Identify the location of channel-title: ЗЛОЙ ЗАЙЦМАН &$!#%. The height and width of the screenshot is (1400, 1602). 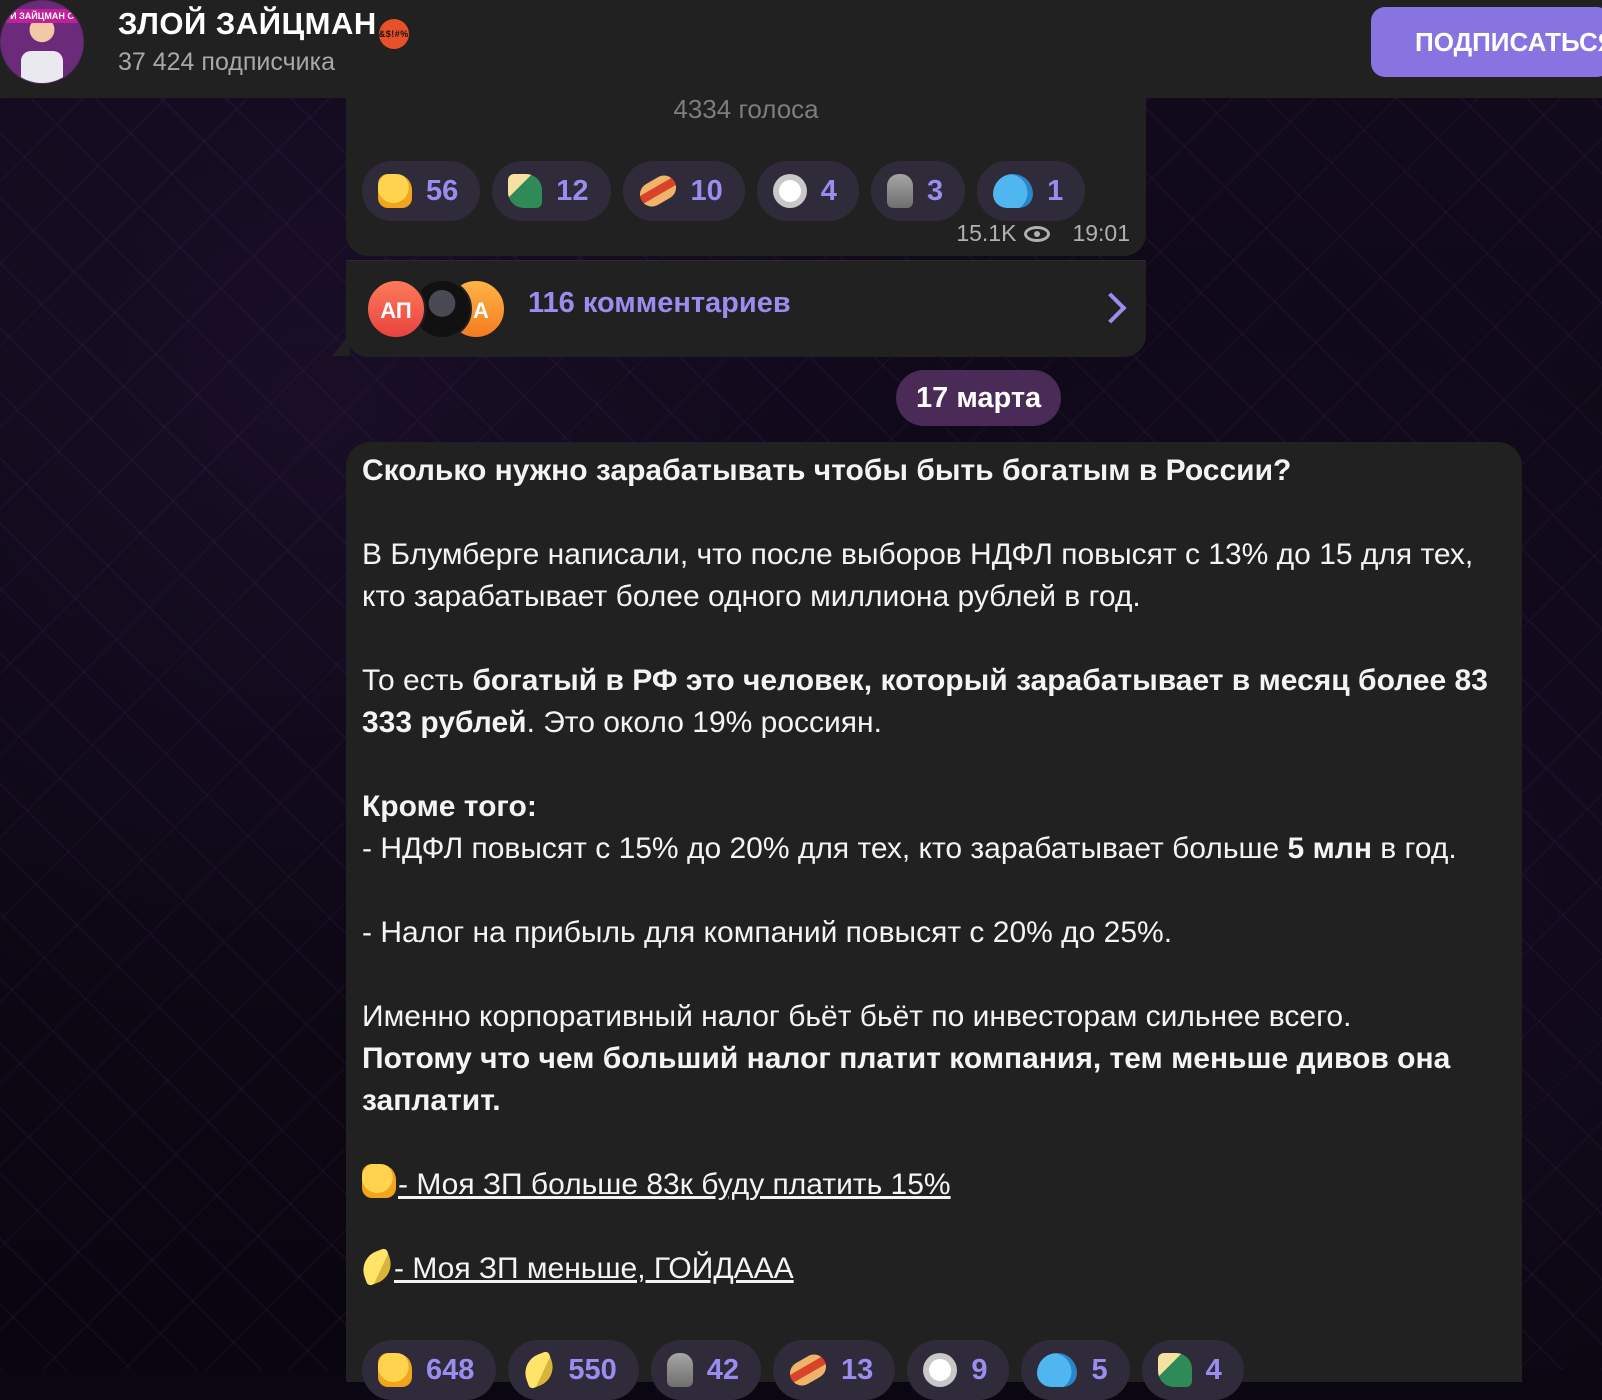
(263, 27).